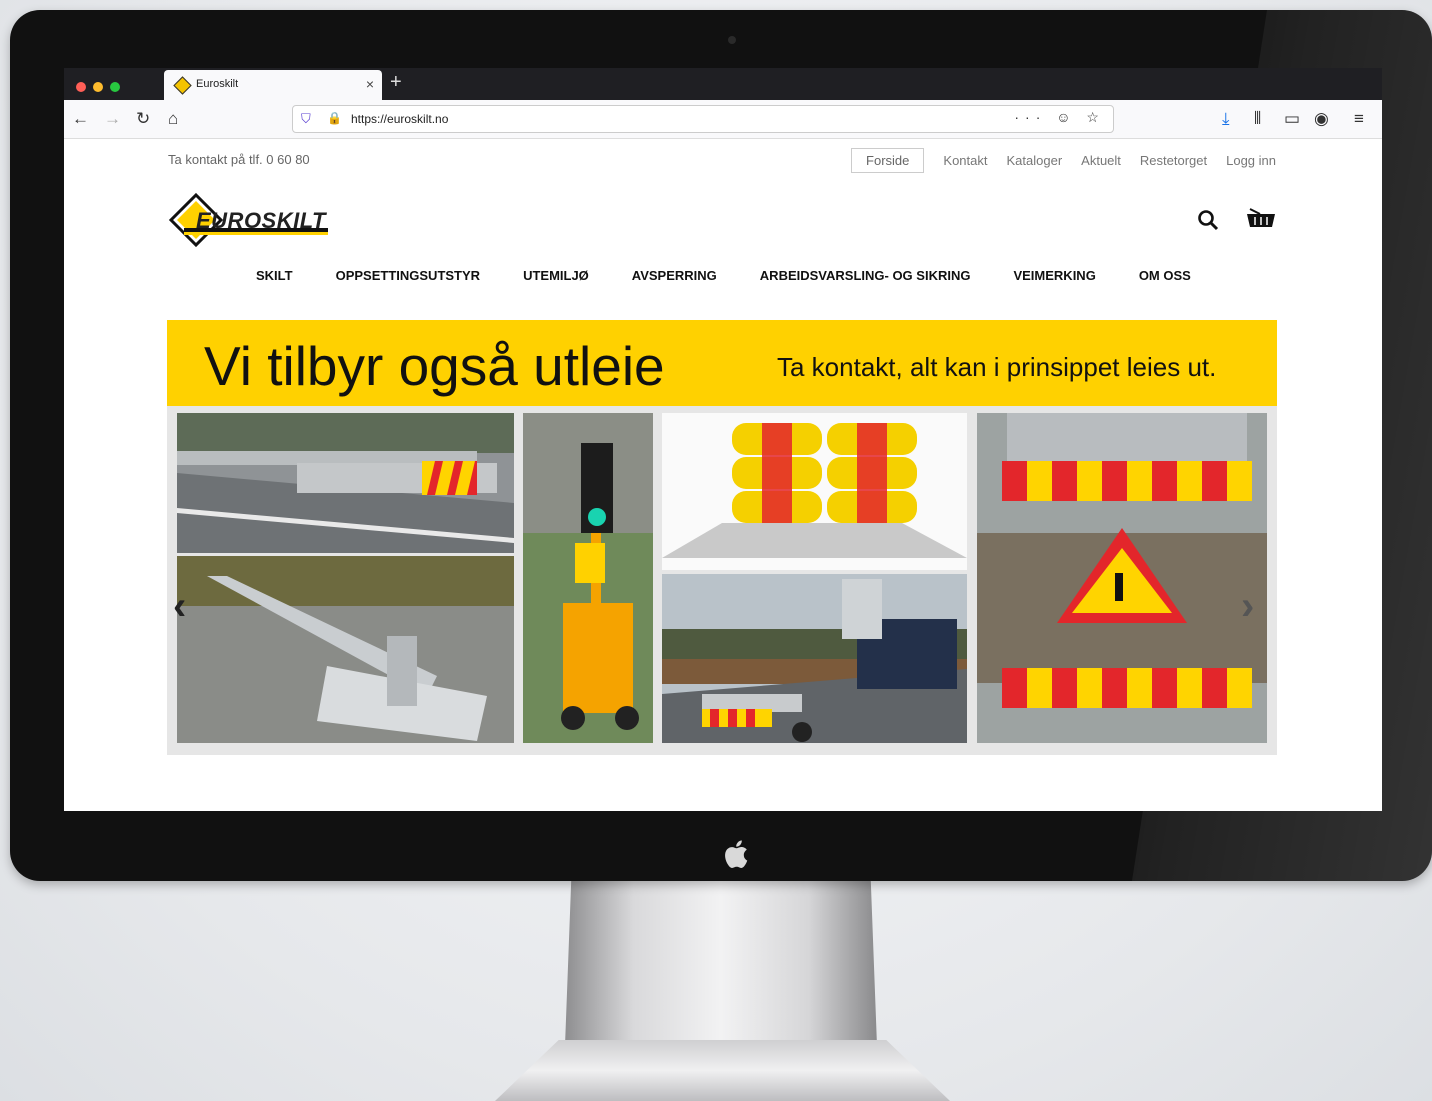 The width and height of the screenshot is (1432, 1101). What do you see at coordinates (306, 119) in the screenshot?
I see `shield-icon: ⛉` at bounding box center [306, 119].